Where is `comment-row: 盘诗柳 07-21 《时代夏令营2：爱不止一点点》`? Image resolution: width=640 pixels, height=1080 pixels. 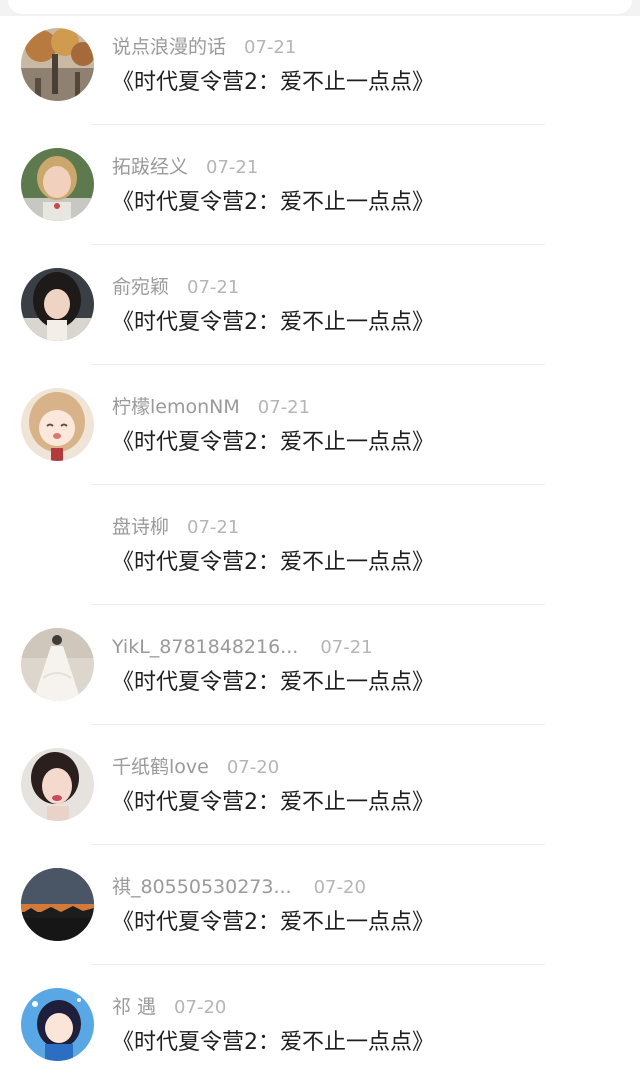 comment-row: 盘诗柳 07-21 《时代夏令营2：爱不止一点点》 is located at coordinates (320, 542).